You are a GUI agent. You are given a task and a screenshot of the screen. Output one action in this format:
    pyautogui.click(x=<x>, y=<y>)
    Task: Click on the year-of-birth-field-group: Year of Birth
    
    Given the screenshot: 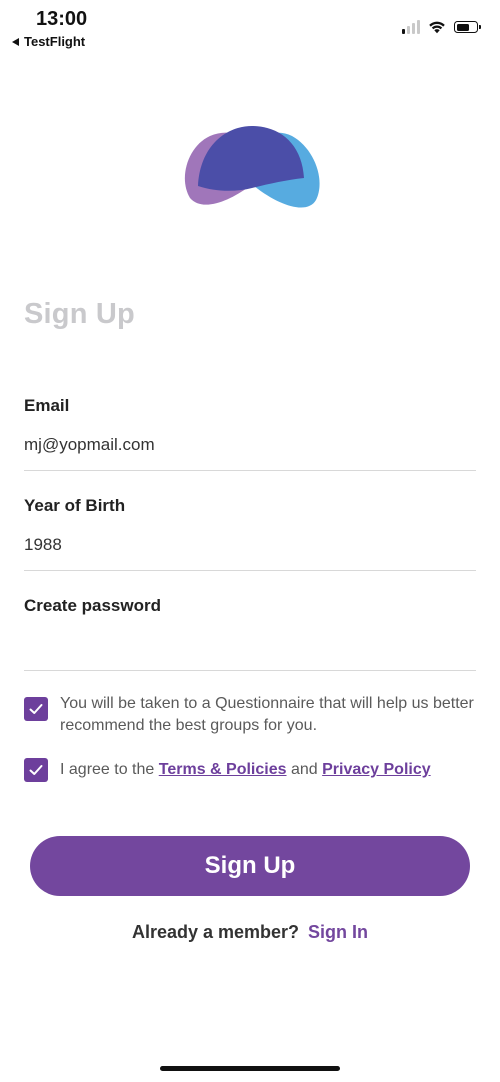 What is the action you would take?
    pyautogui.click(x=250, y=533)
    